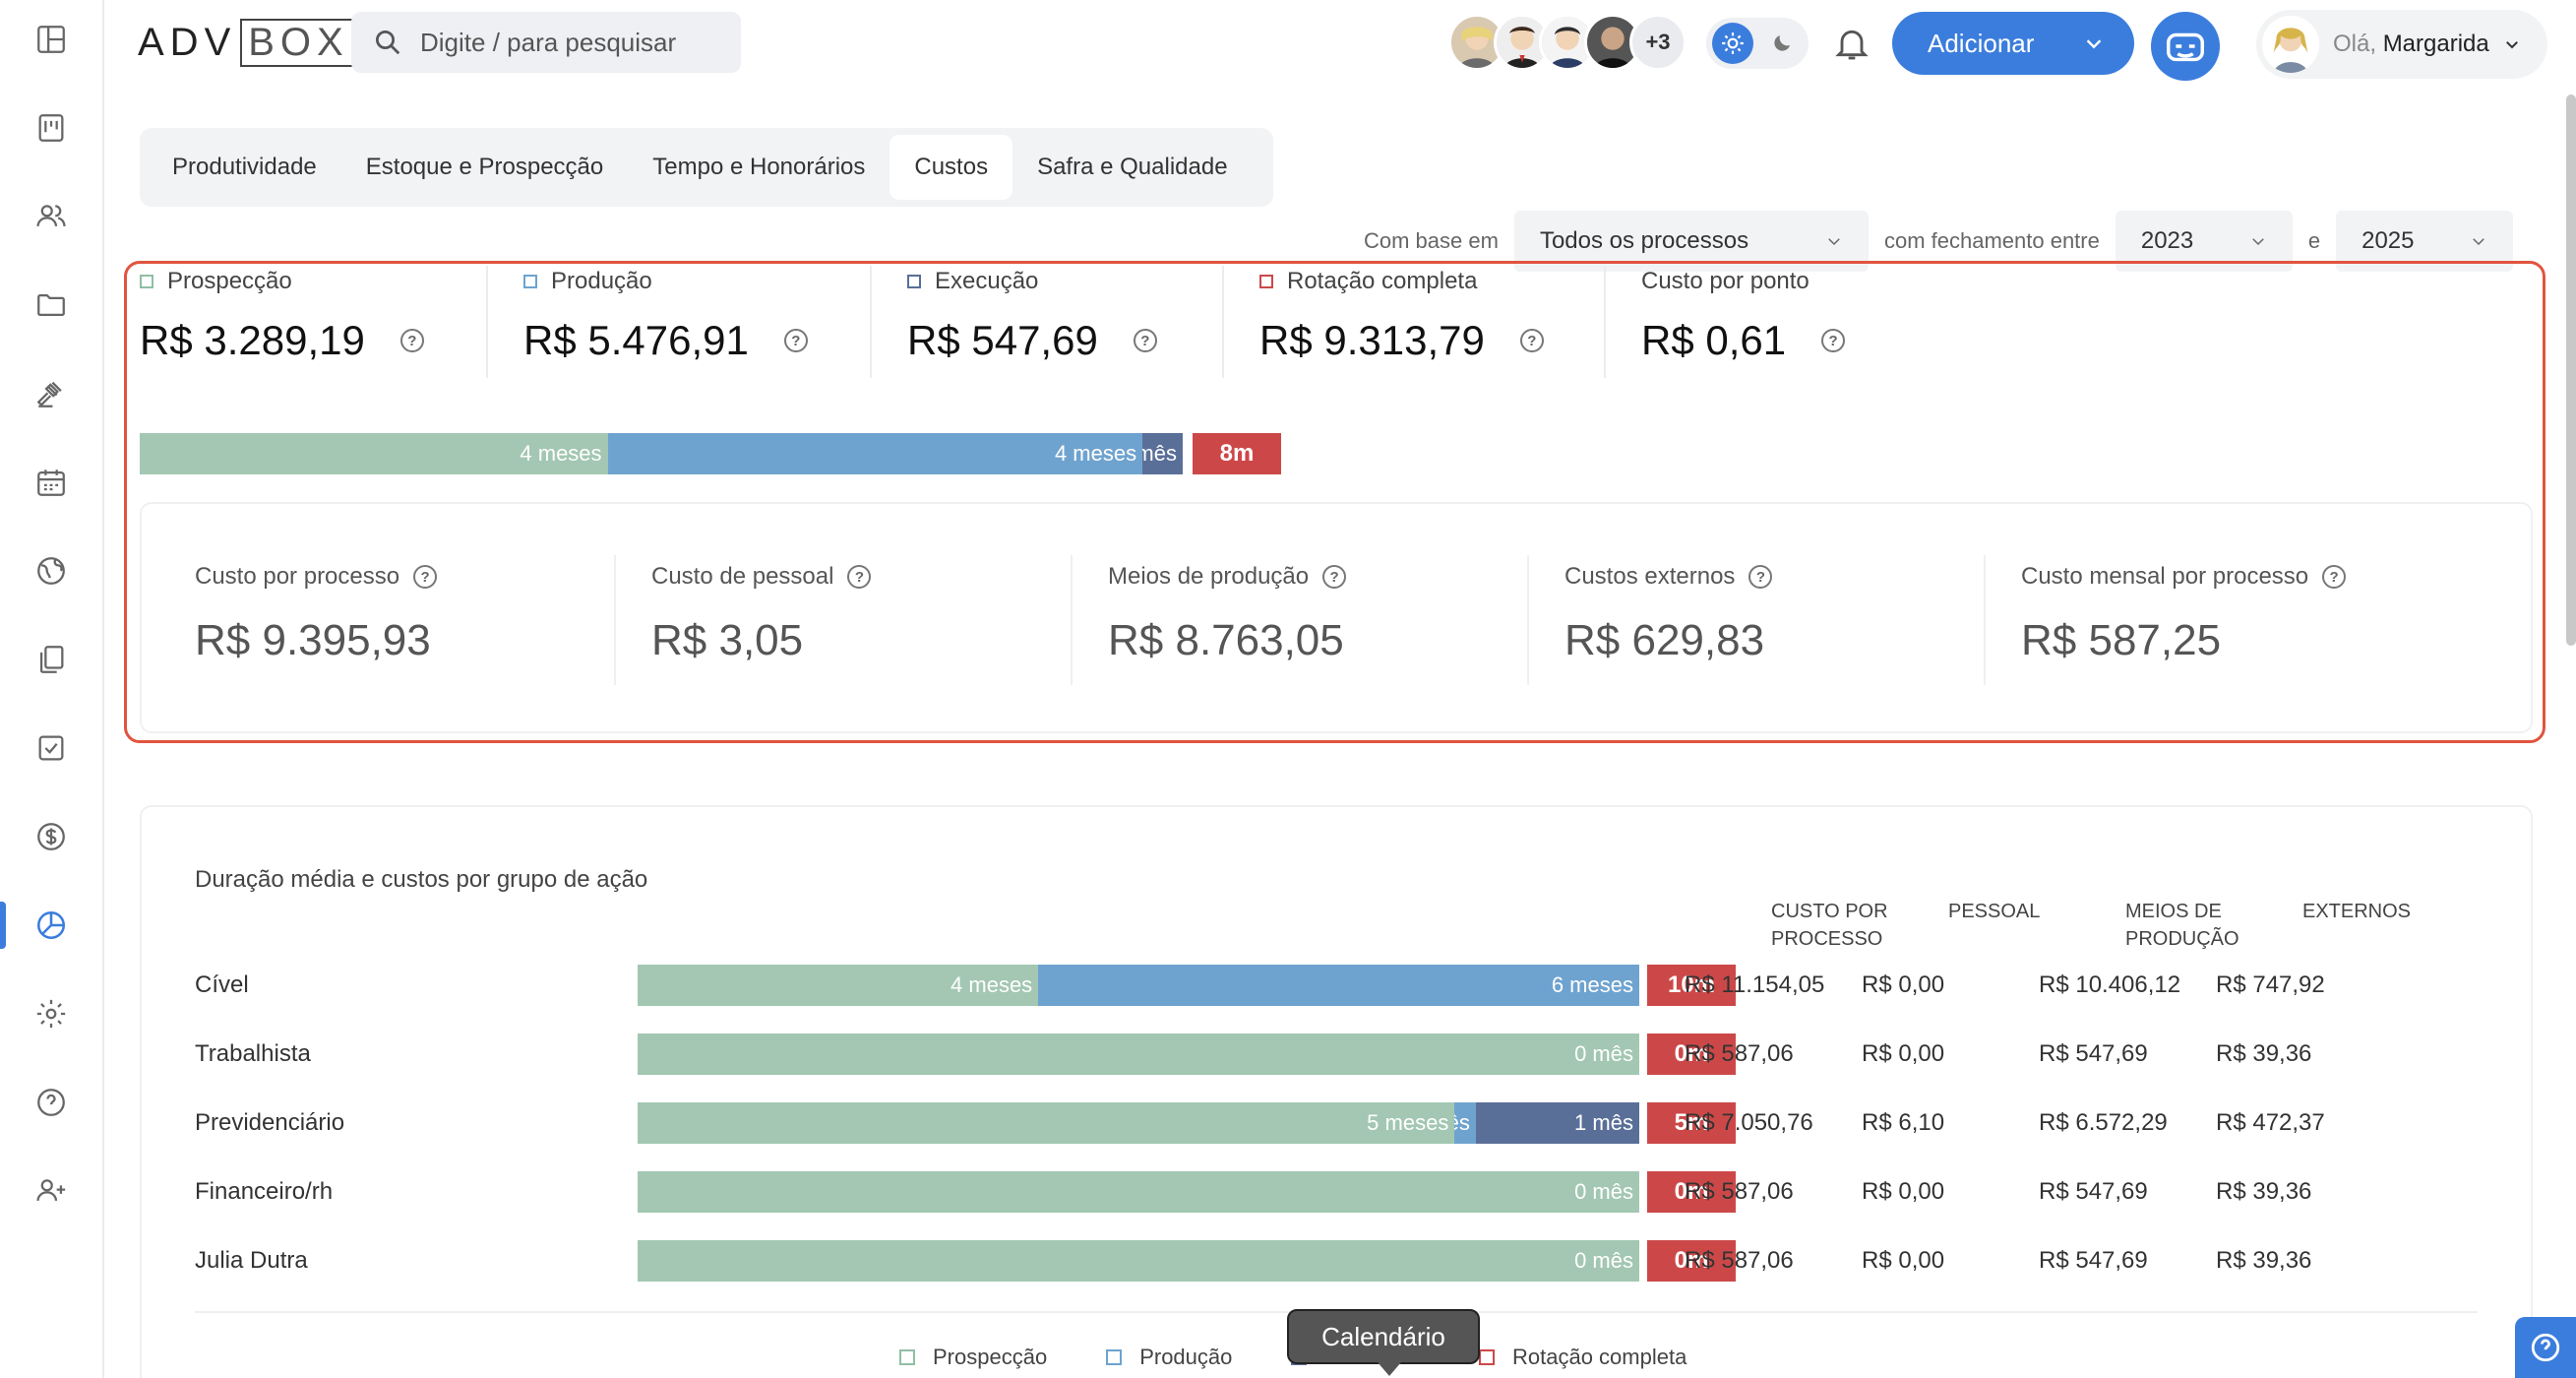 This screenshot has height=1378, width=2576. What do you see at coordinates (951, 167) in the screenshot?
I see `tab-custos: Custos` at bounding box center [951, 167].